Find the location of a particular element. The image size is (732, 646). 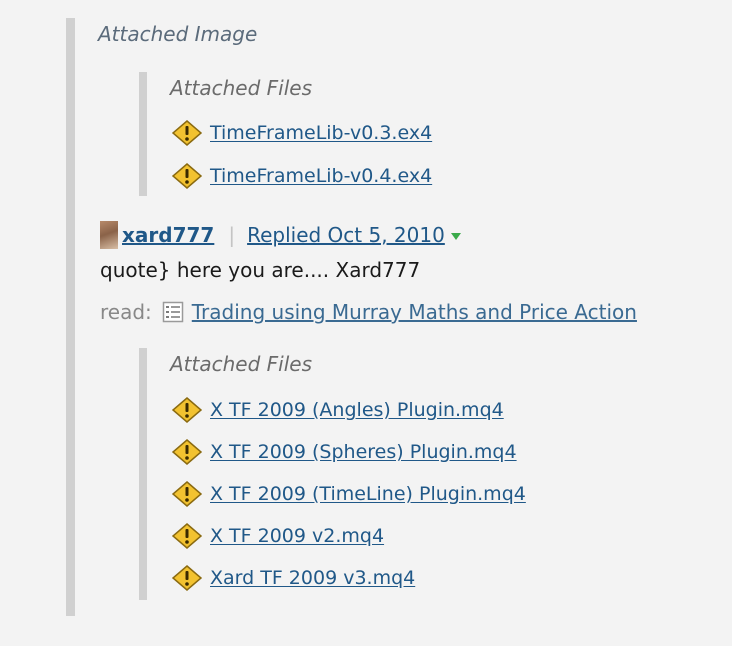

attachment-item: TimeFrameLib-v0.4.ex4 is located at coordinates (302, 176).